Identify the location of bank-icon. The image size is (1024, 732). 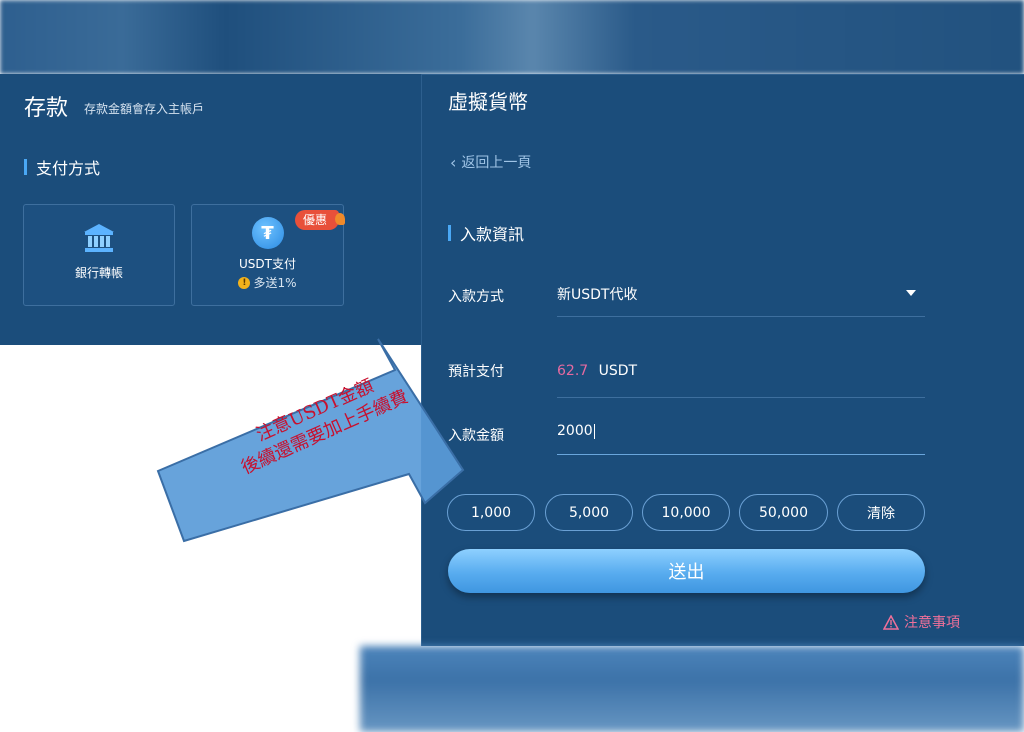
(99, 240).